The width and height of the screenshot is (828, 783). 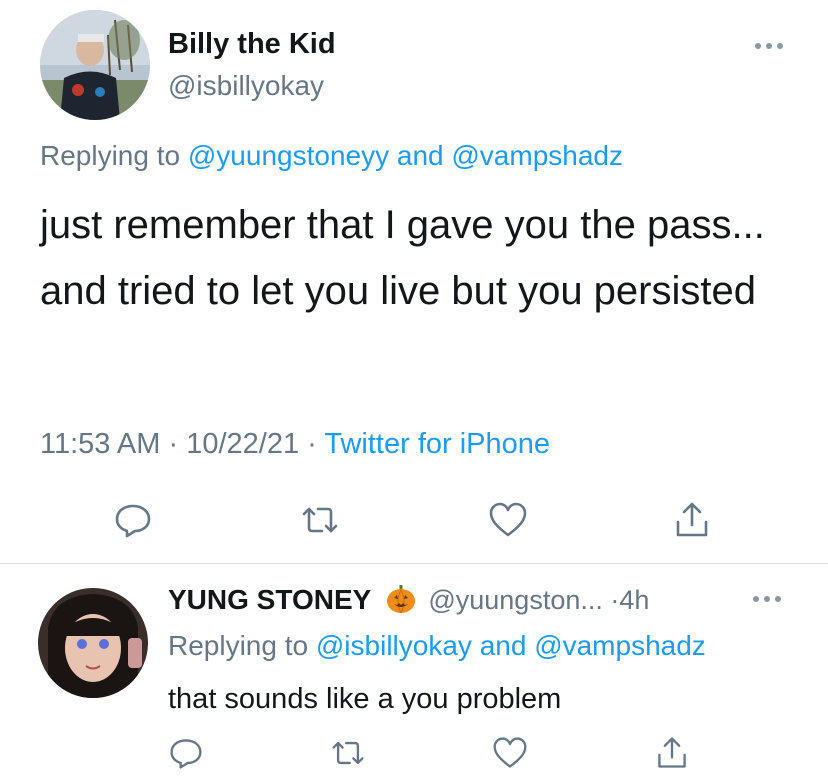 I want to click on tweet-date: 10/22/21, so click(x=242, y=444).